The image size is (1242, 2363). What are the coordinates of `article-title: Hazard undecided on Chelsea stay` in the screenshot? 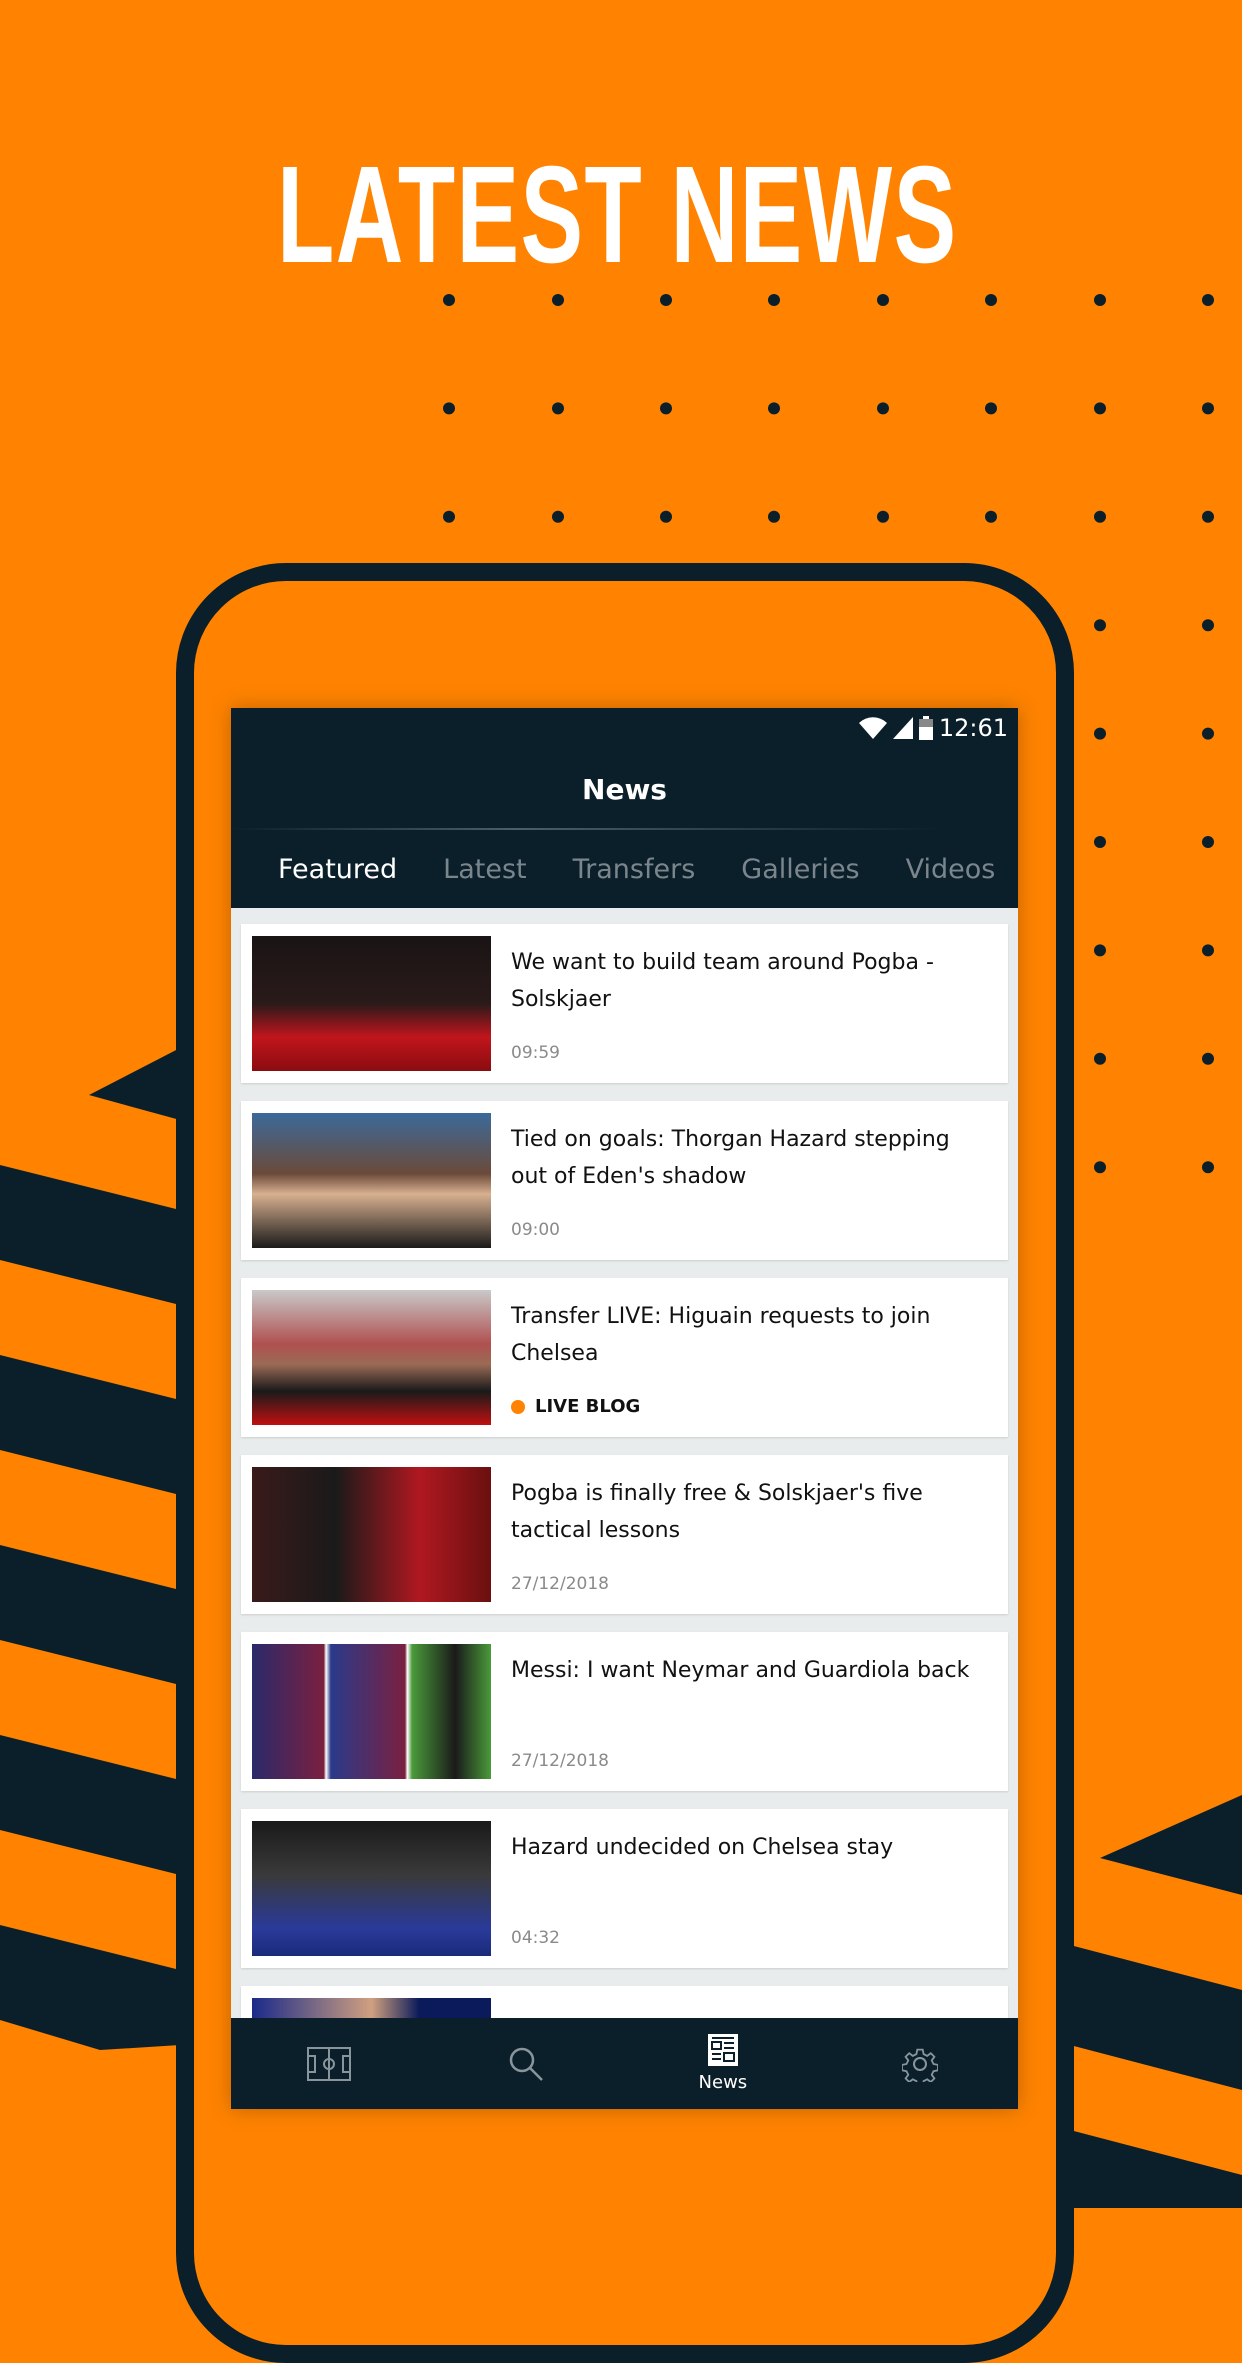 It's located at (702, 1847).